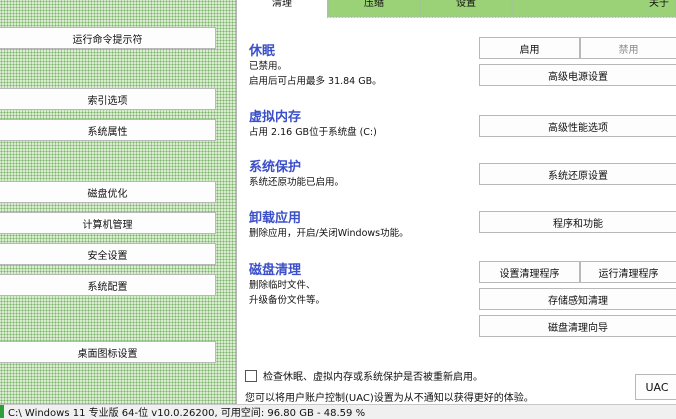 This screenshot has height=419, width=676. Describe the element at coordinates (628, 48) in the screenshot. I see `hibernate-disable-button: 禁用` at that location.